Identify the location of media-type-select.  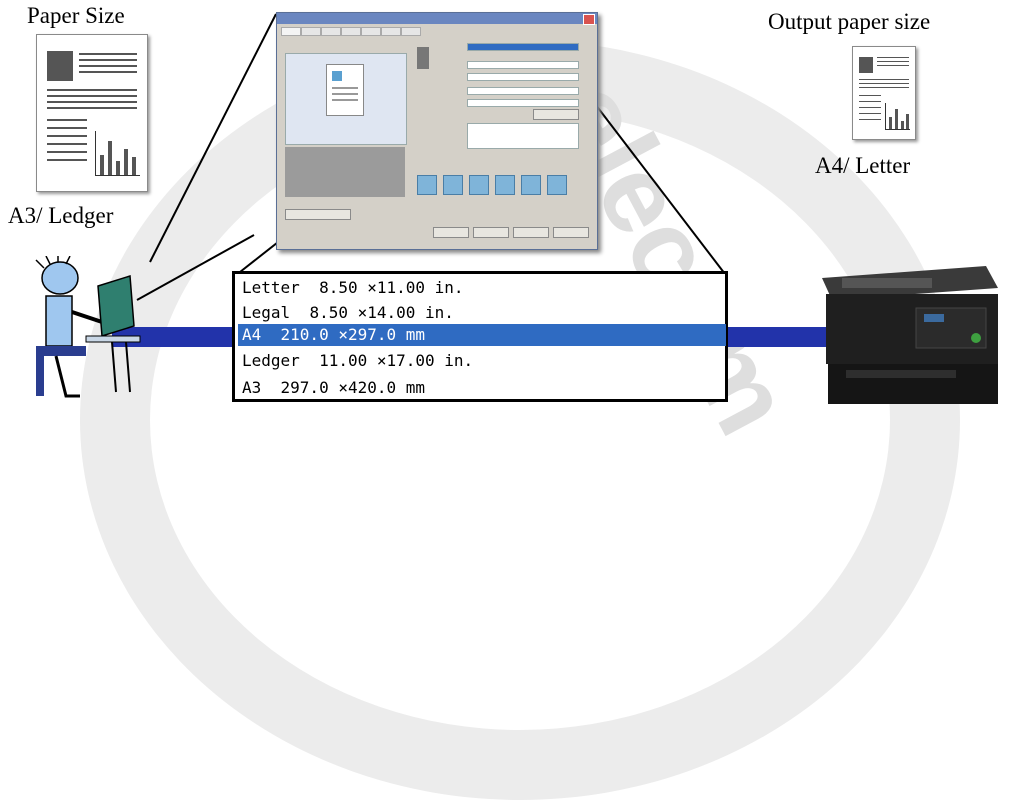
(523, 91).